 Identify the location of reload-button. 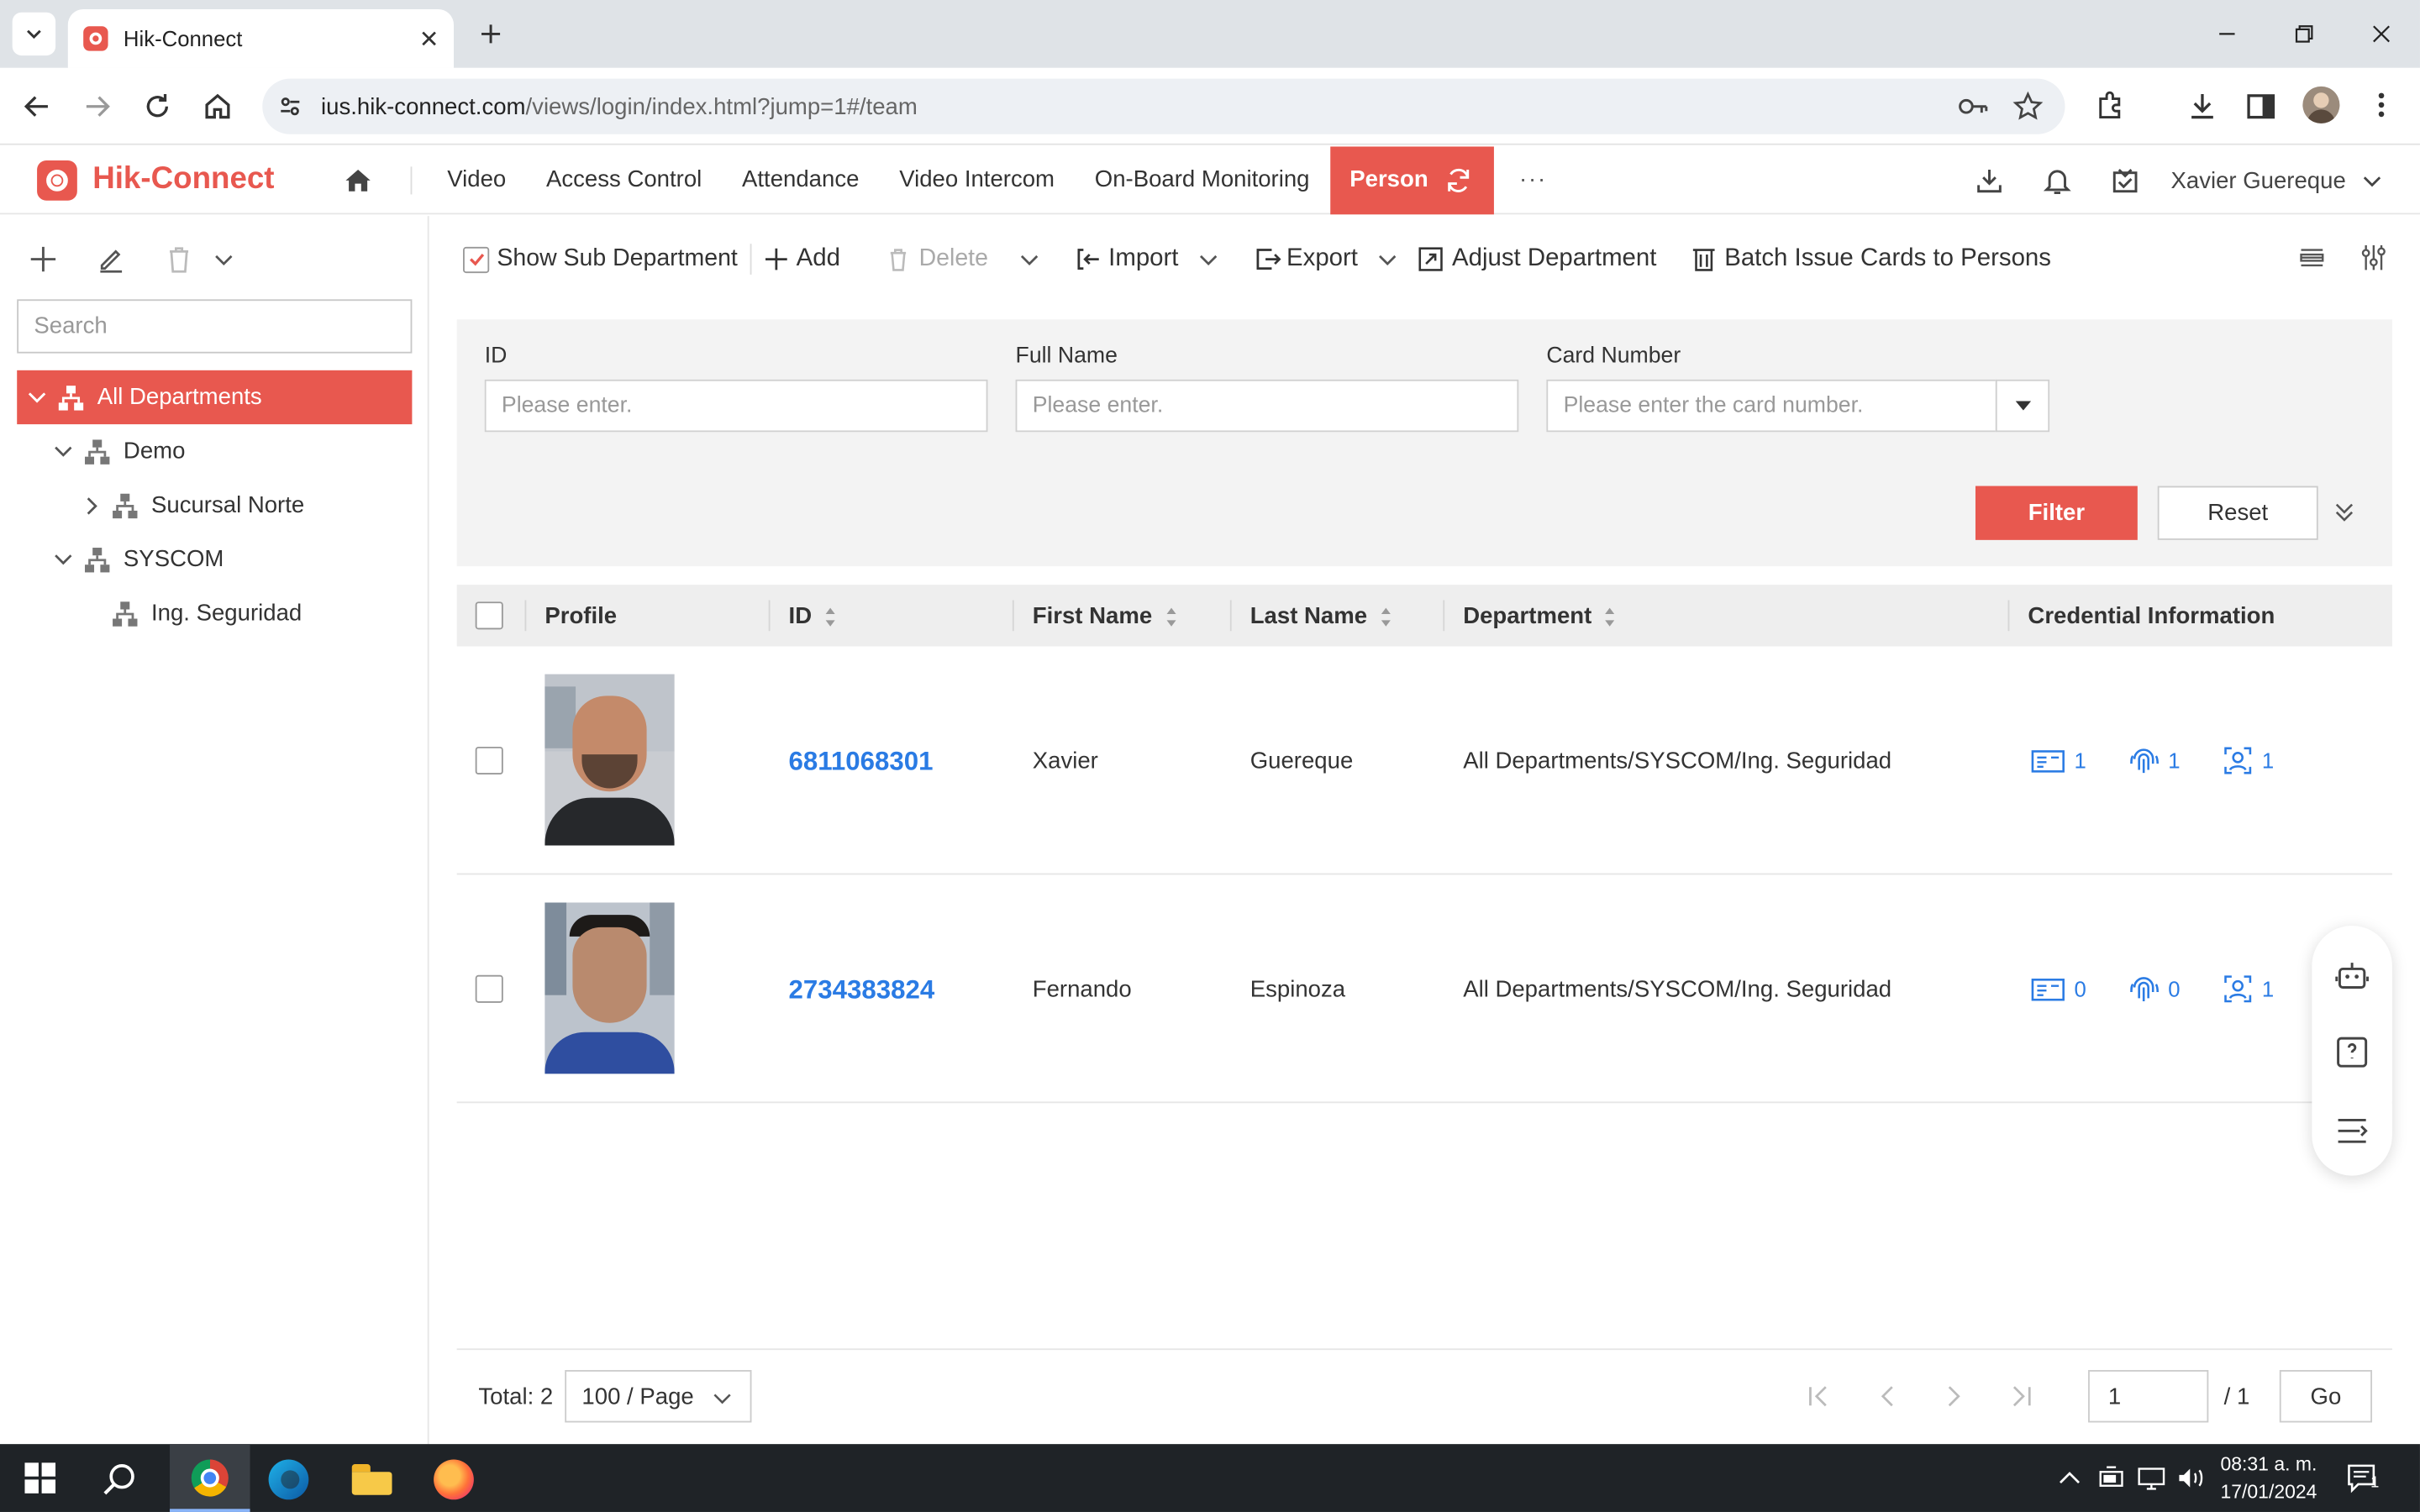
(157, 106).